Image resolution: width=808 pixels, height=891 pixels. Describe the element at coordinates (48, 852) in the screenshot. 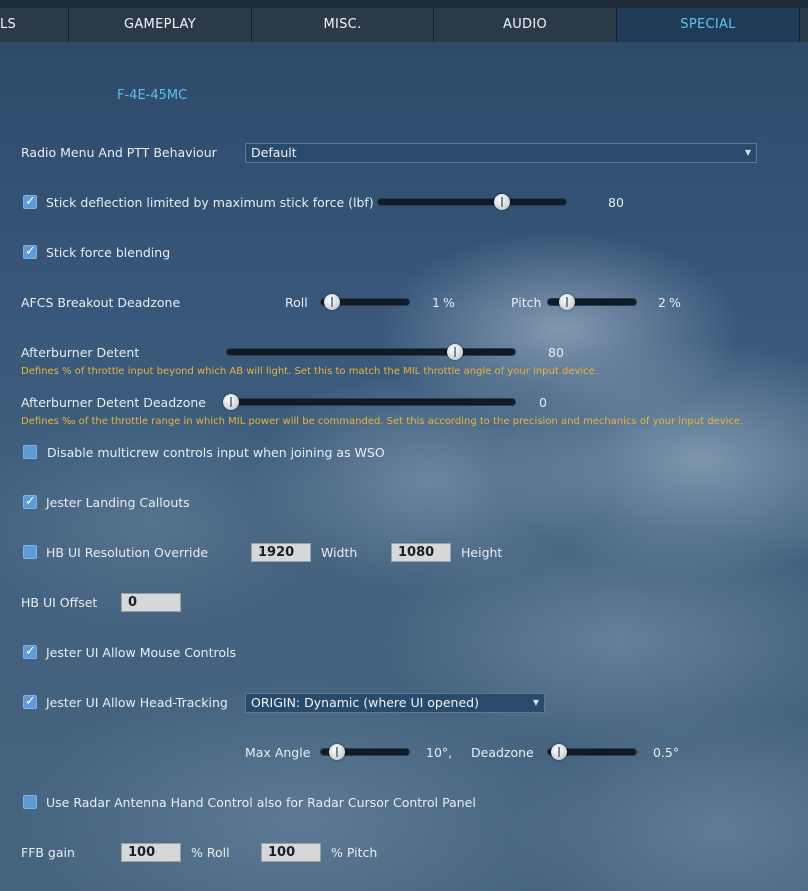

I see `ffb-gain-label: FFB gain` at that location.